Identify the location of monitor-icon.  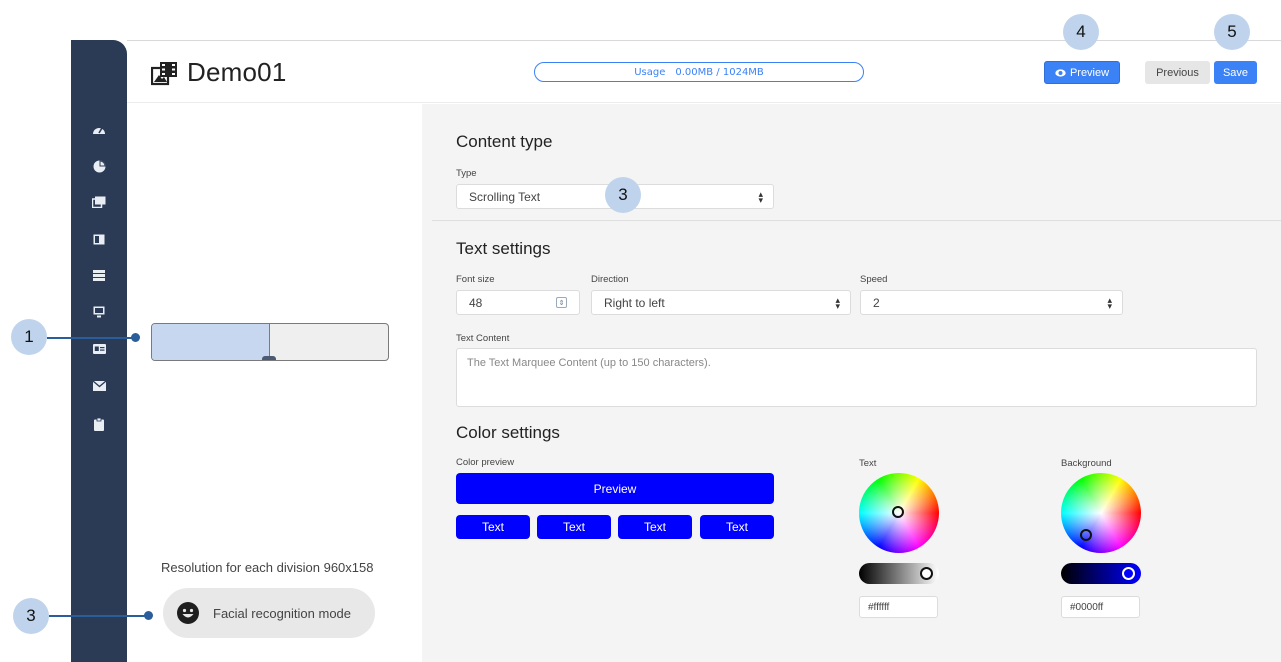
(99, 312).